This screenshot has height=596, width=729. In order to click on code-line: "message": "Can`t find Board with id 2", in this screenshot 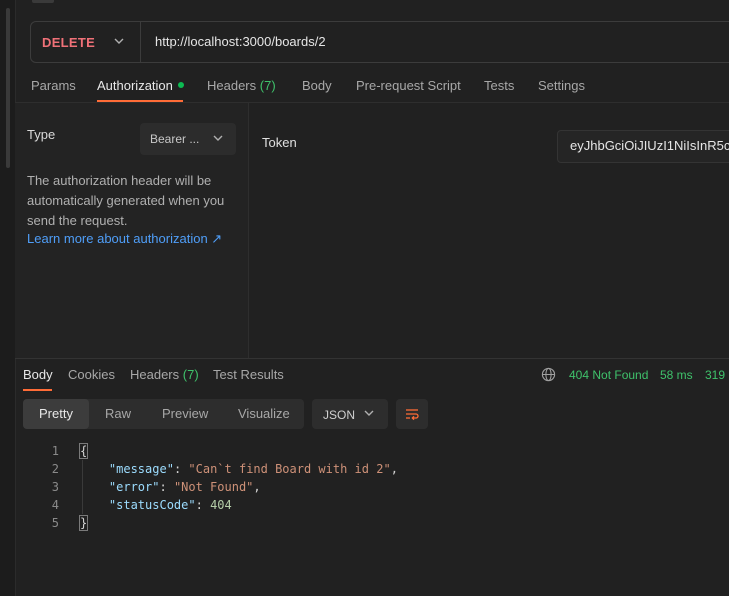, I will do `click(253, 469)`.